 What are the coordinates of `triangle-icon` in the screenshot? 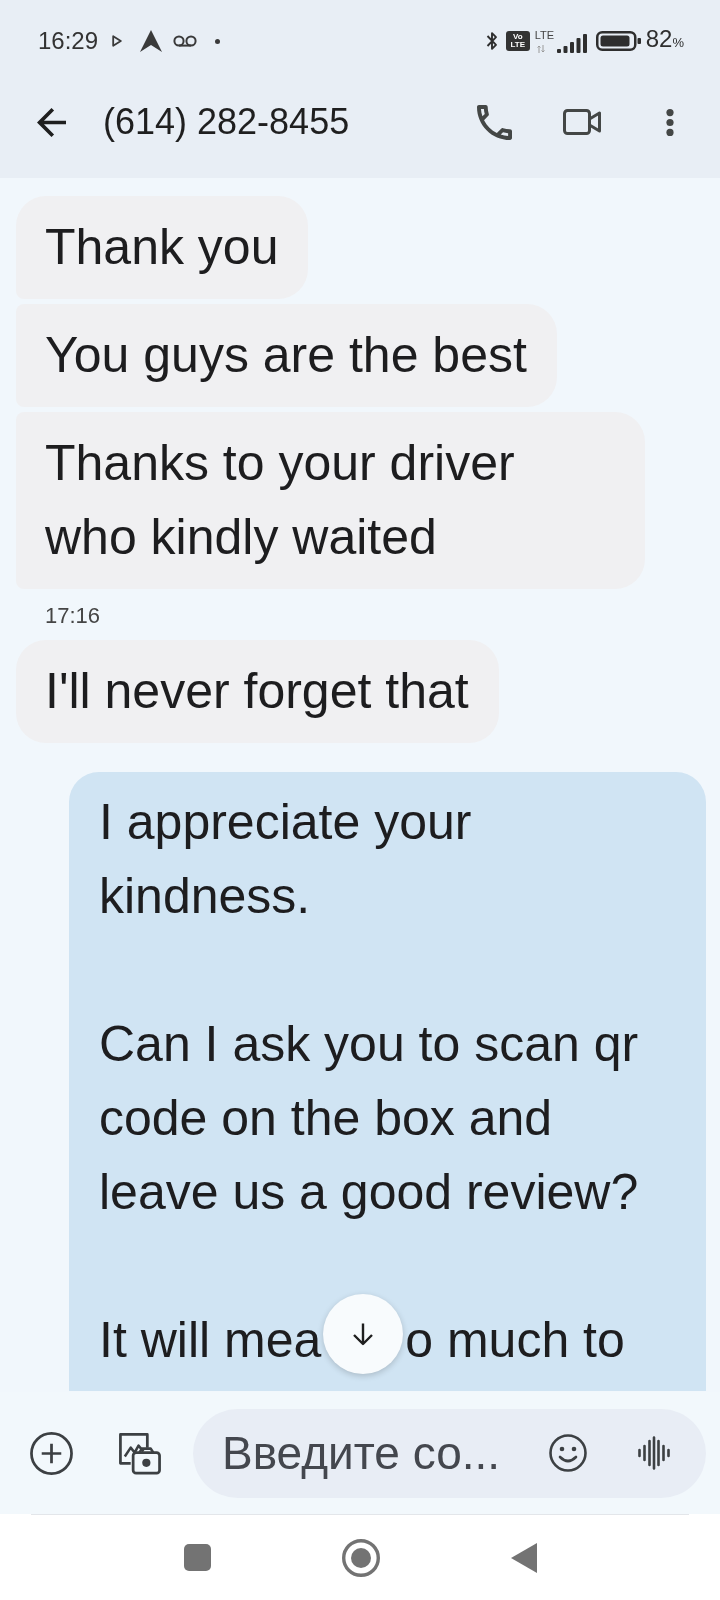 It's located at (523, 1557).